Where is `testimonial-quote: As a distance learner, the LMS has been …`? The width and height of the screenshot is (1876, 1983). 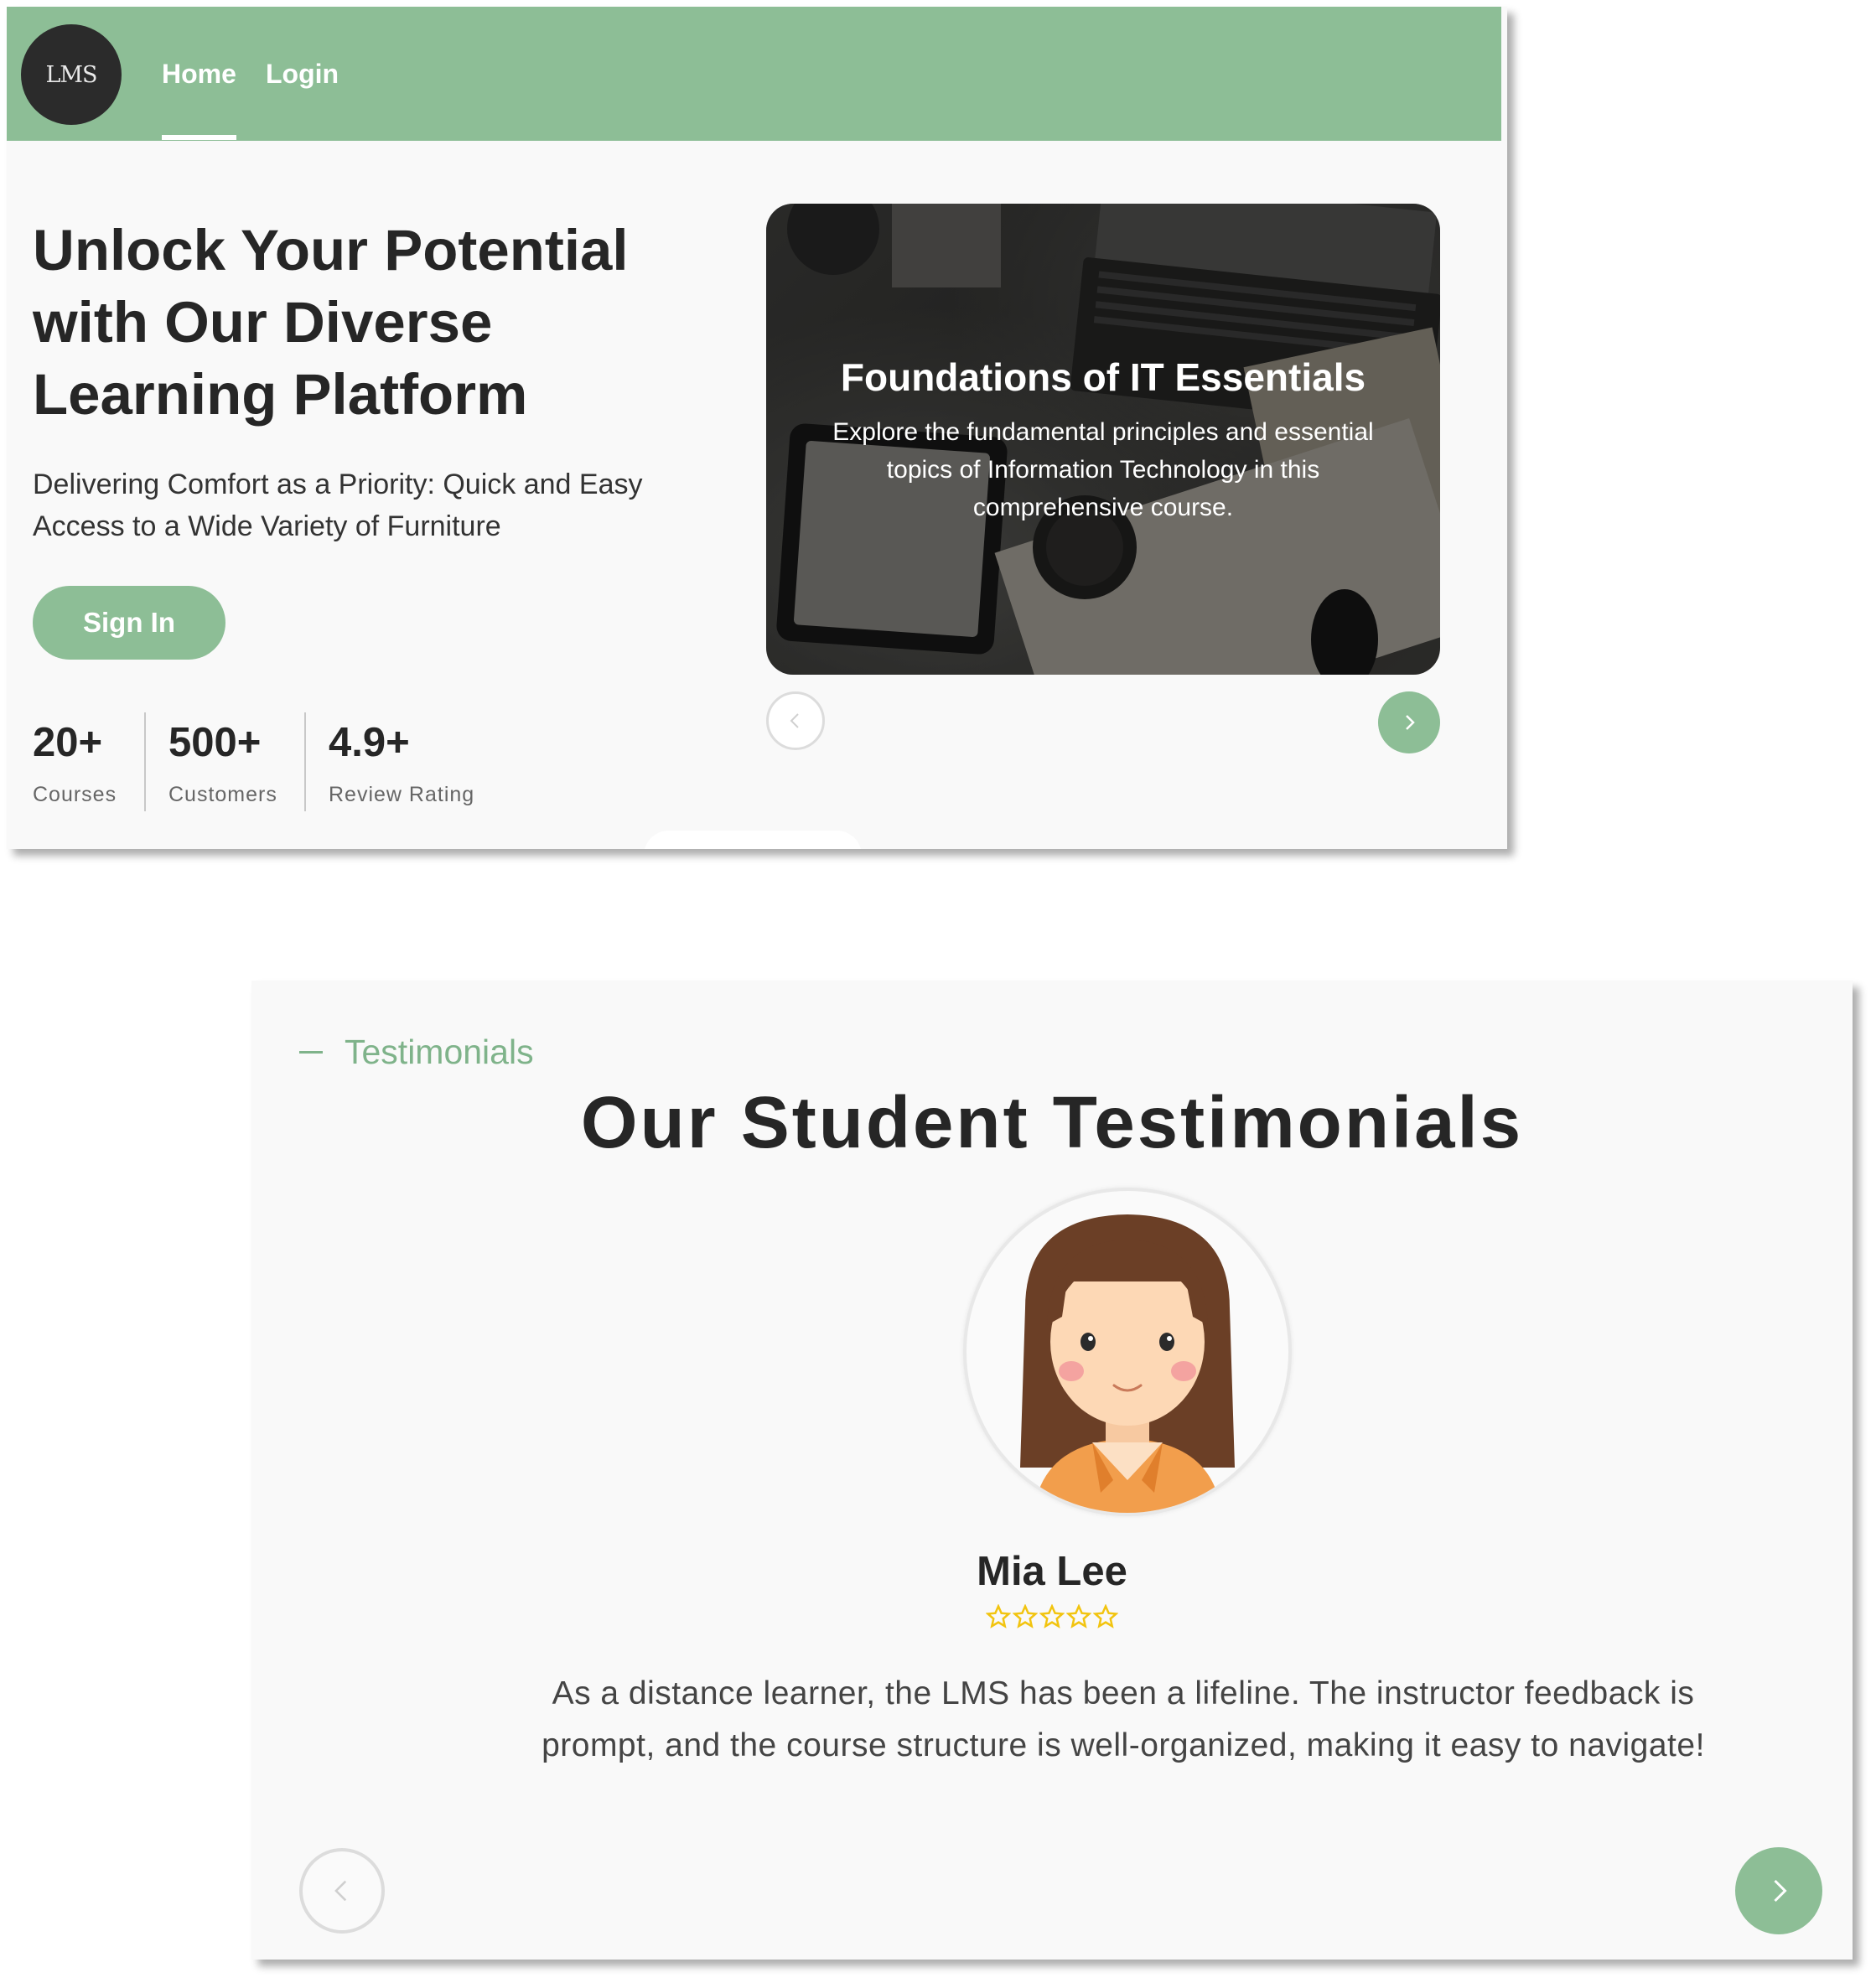 testimonial-quote: As a distance learner, the LMS has been … is located at coordinates (1123, 1719).